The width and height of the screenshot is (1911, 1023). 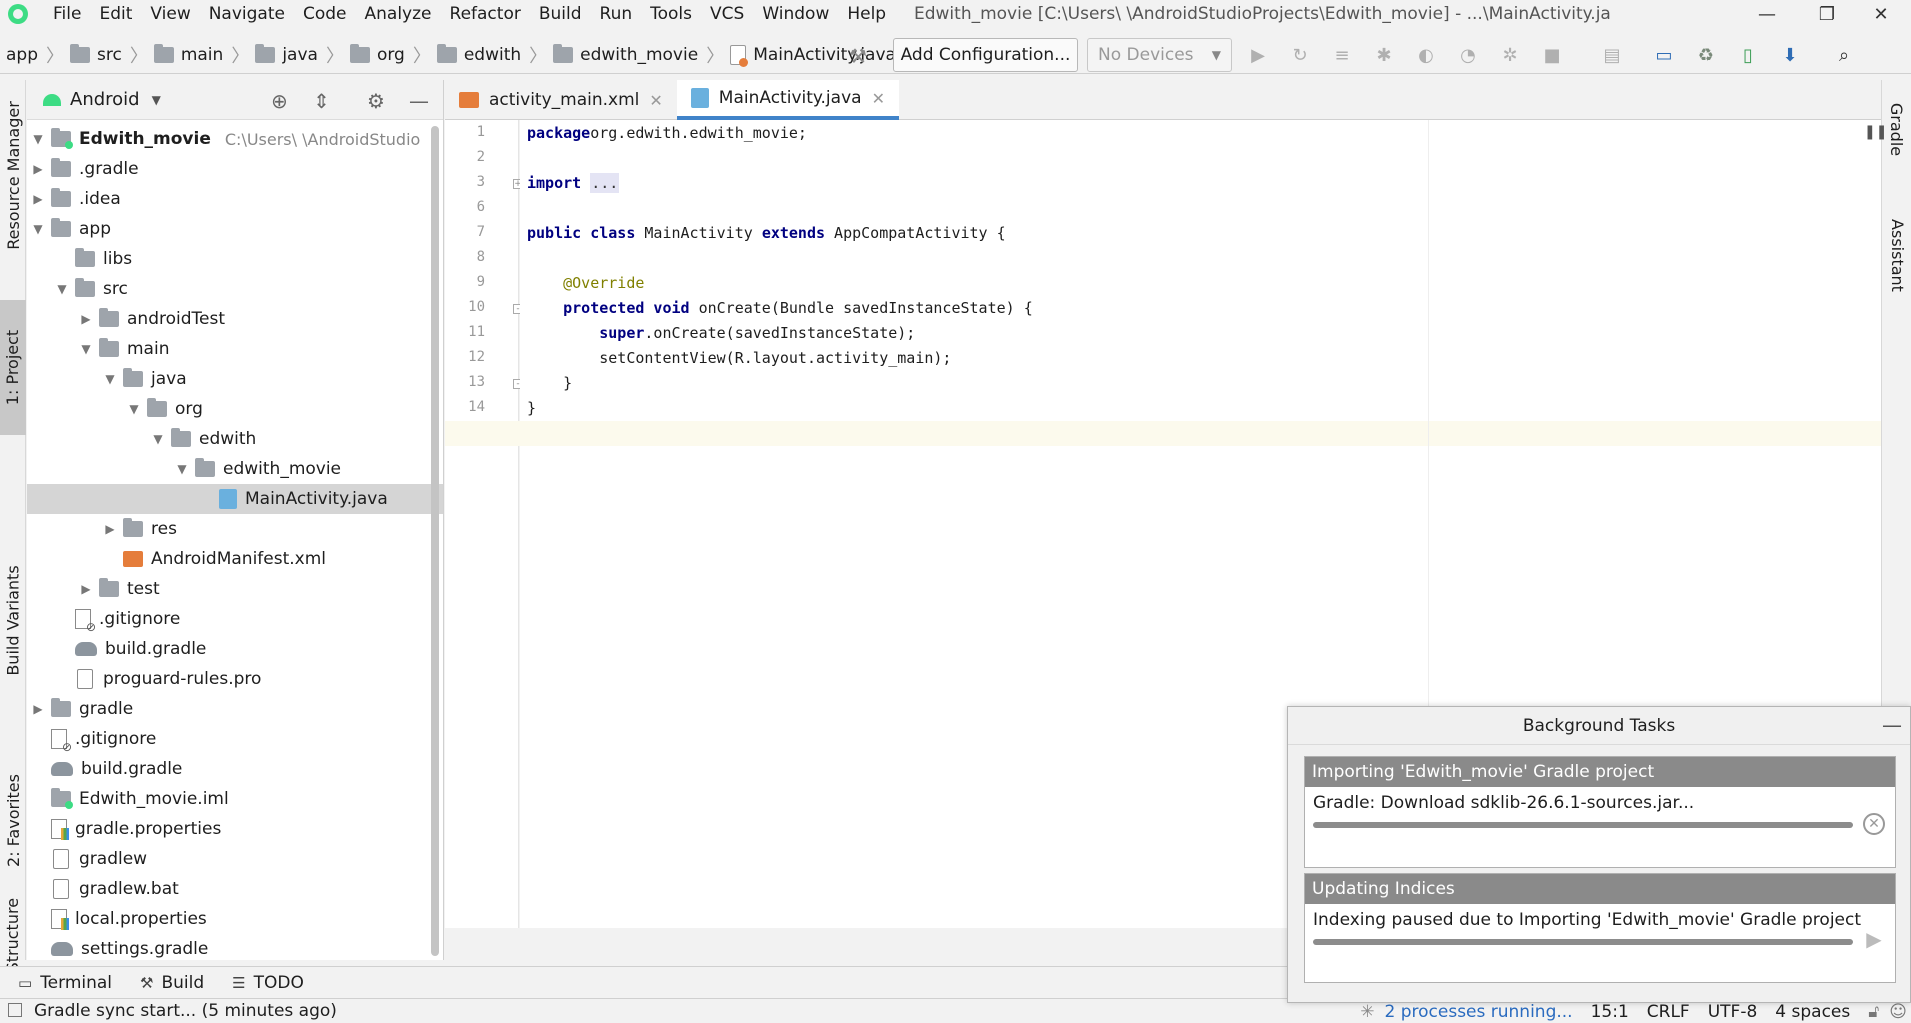 I want to click on minimize-window-icon: —, so click(x=1767, y=14).